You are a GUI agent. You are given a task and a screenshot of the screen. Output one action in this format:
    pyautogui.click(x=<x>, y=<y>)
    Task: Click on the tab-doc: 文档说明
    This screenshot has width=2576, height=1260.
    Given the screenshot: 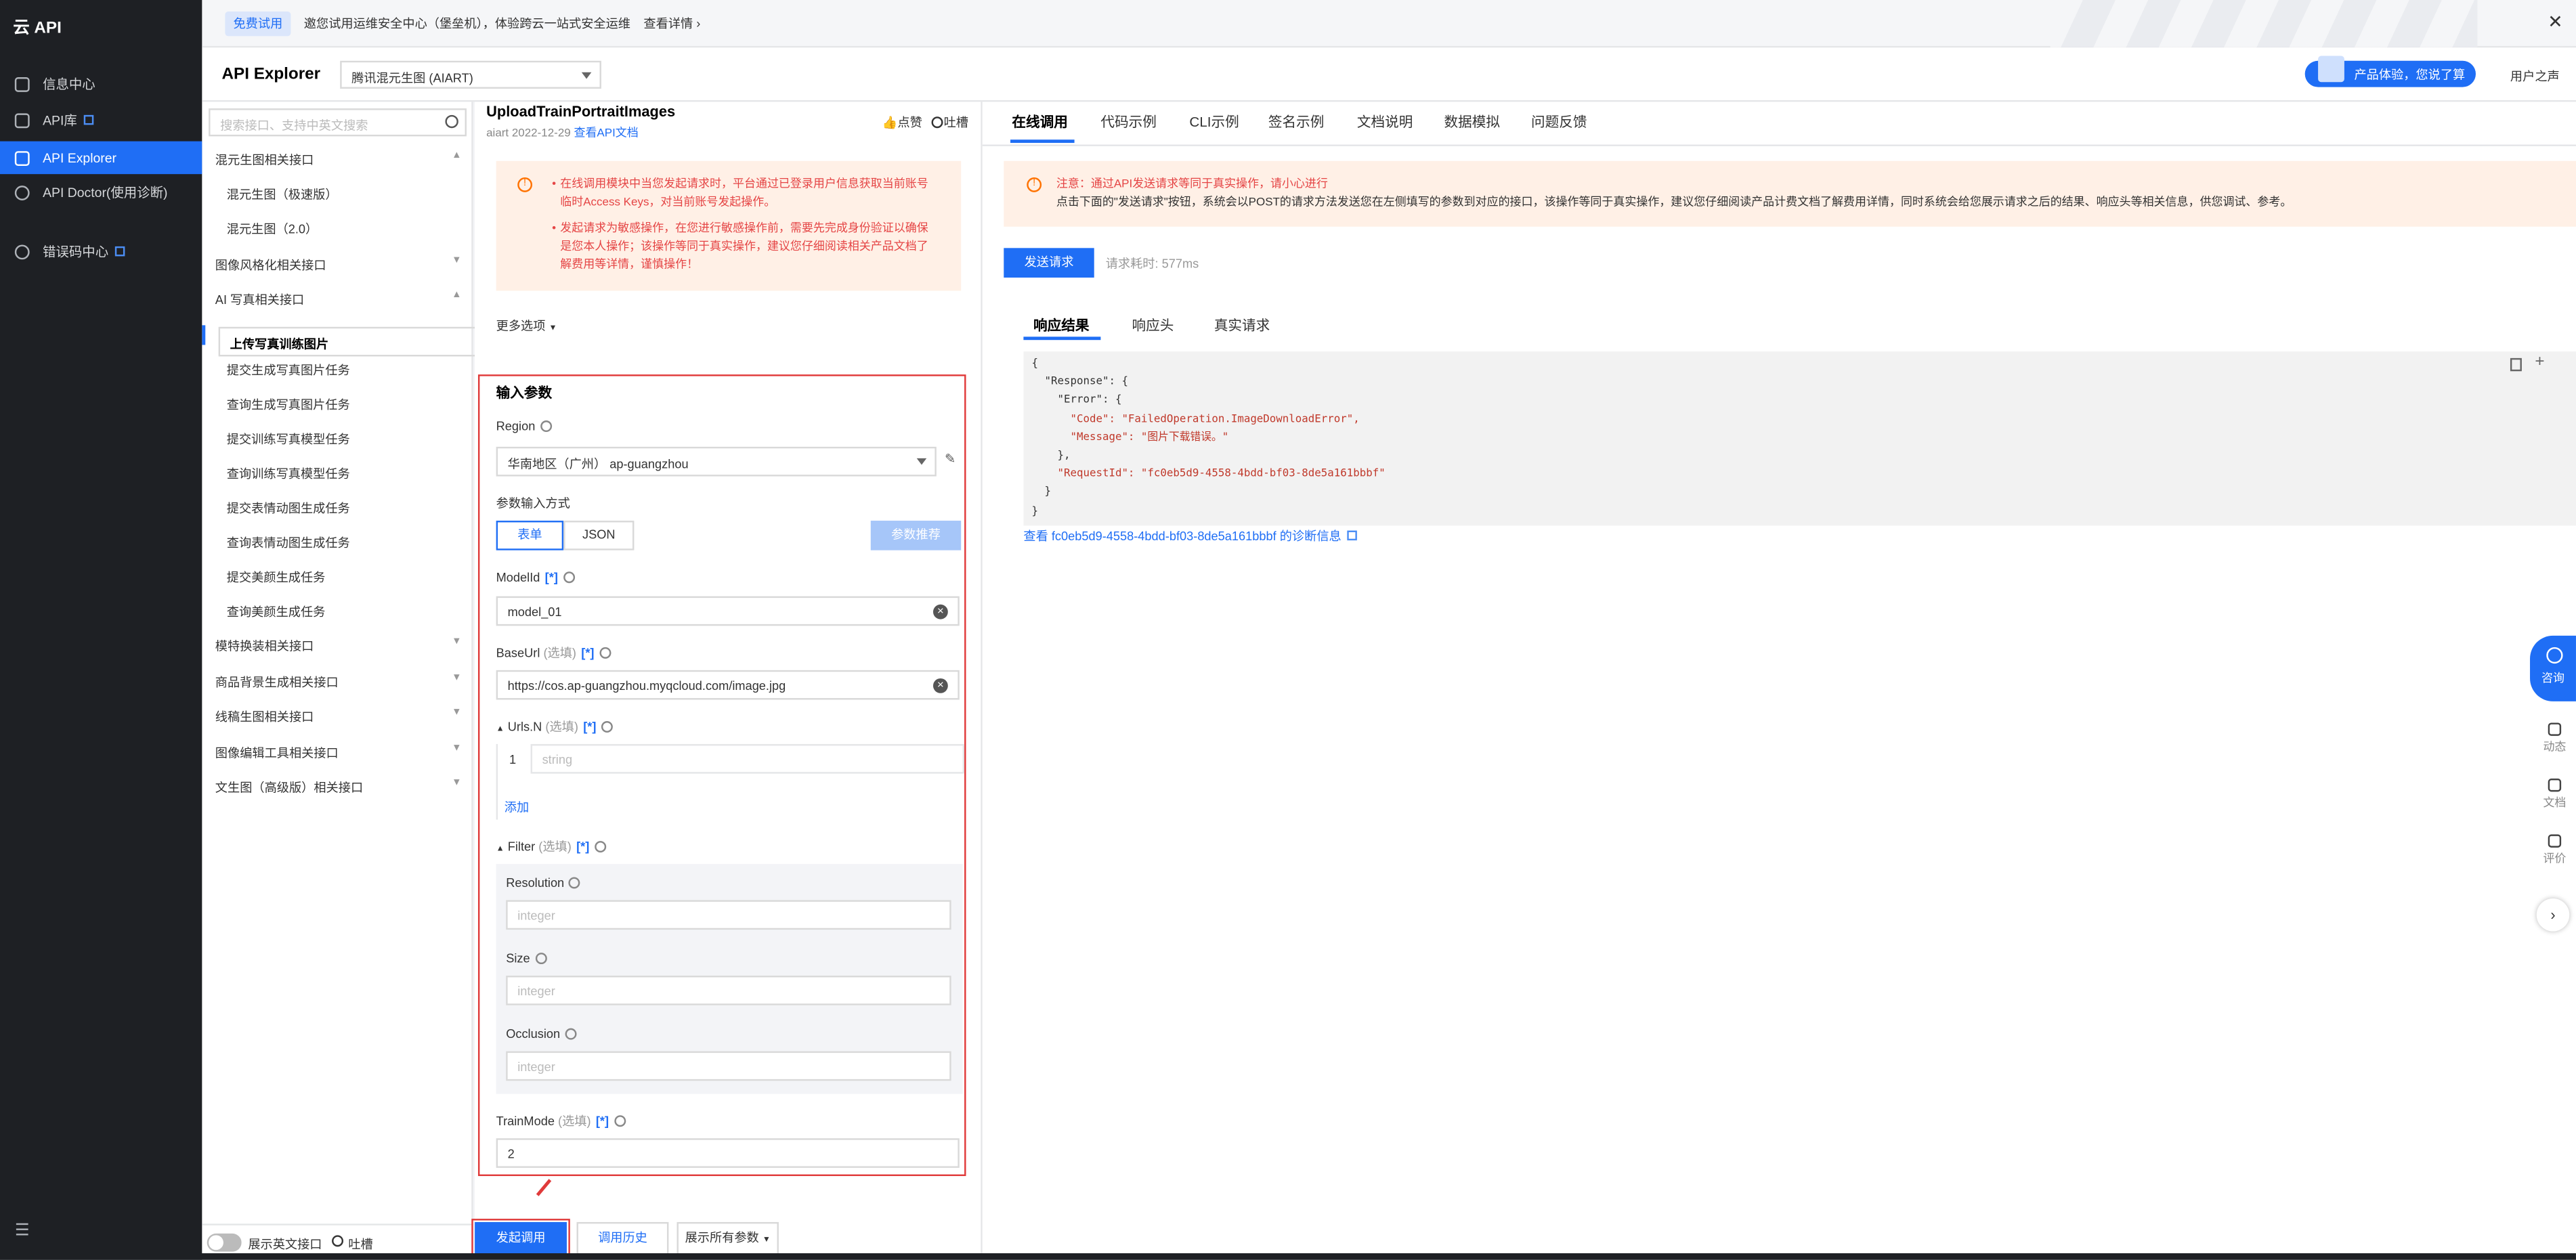 What is the action you would take?
    pyautogui.click(x=1385, y=122)
    